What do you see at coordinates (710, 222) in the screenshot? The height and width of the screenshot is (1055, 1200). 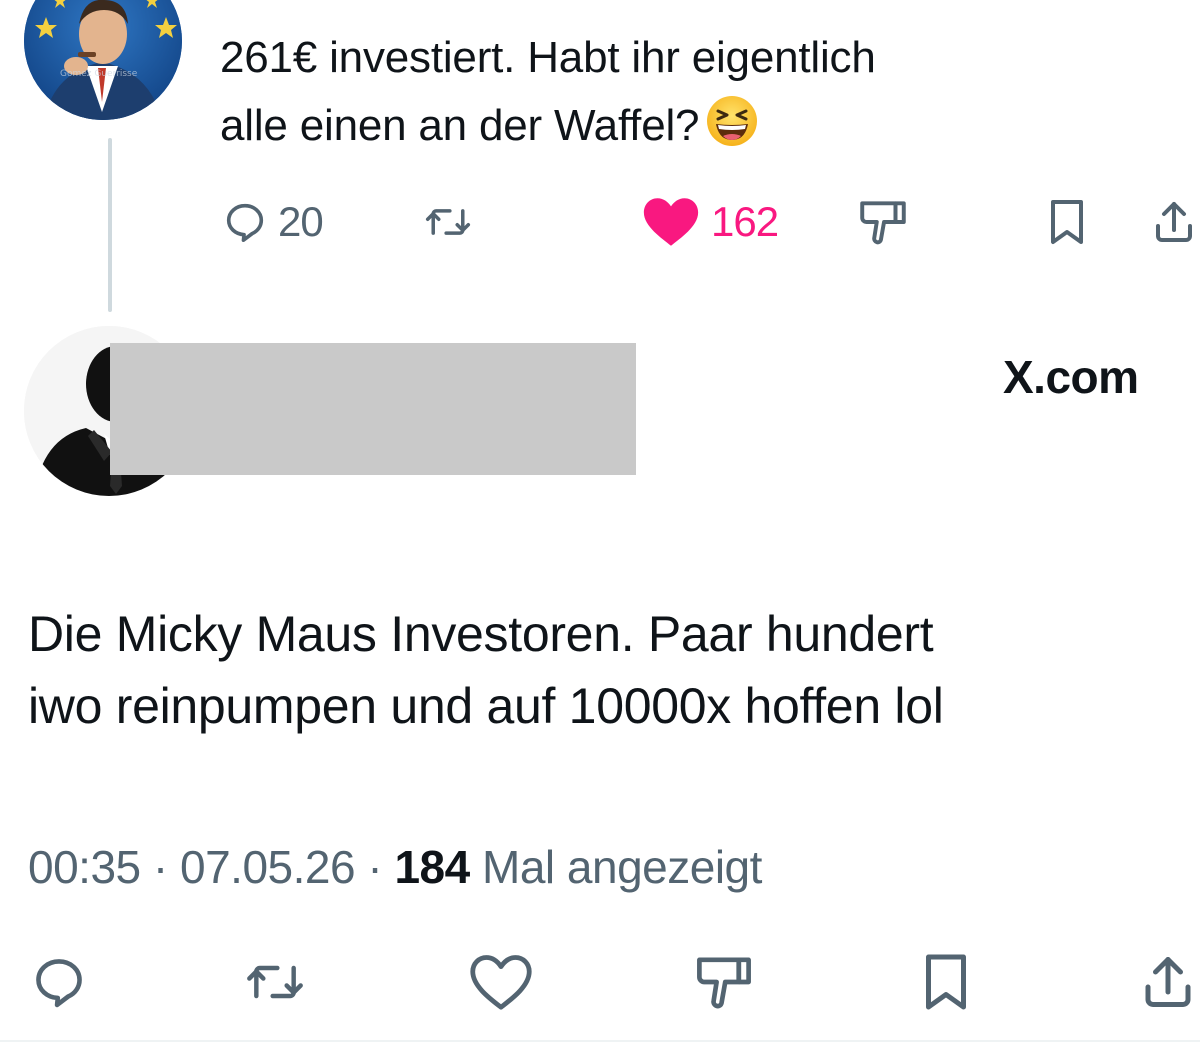 I see `like-button: 162` at bounding box center [710, 222].